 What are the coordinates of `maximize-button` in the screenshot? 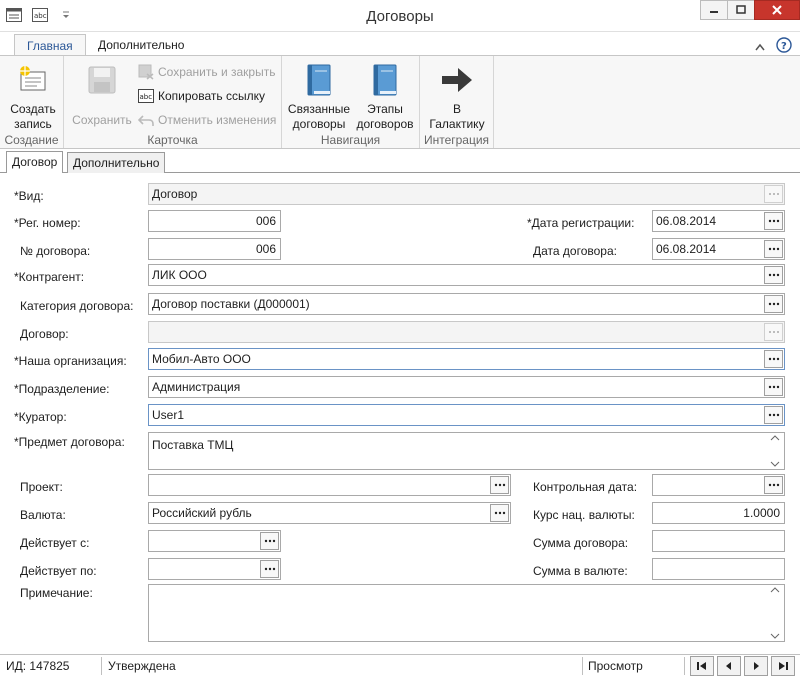 It's located at (741, 10).